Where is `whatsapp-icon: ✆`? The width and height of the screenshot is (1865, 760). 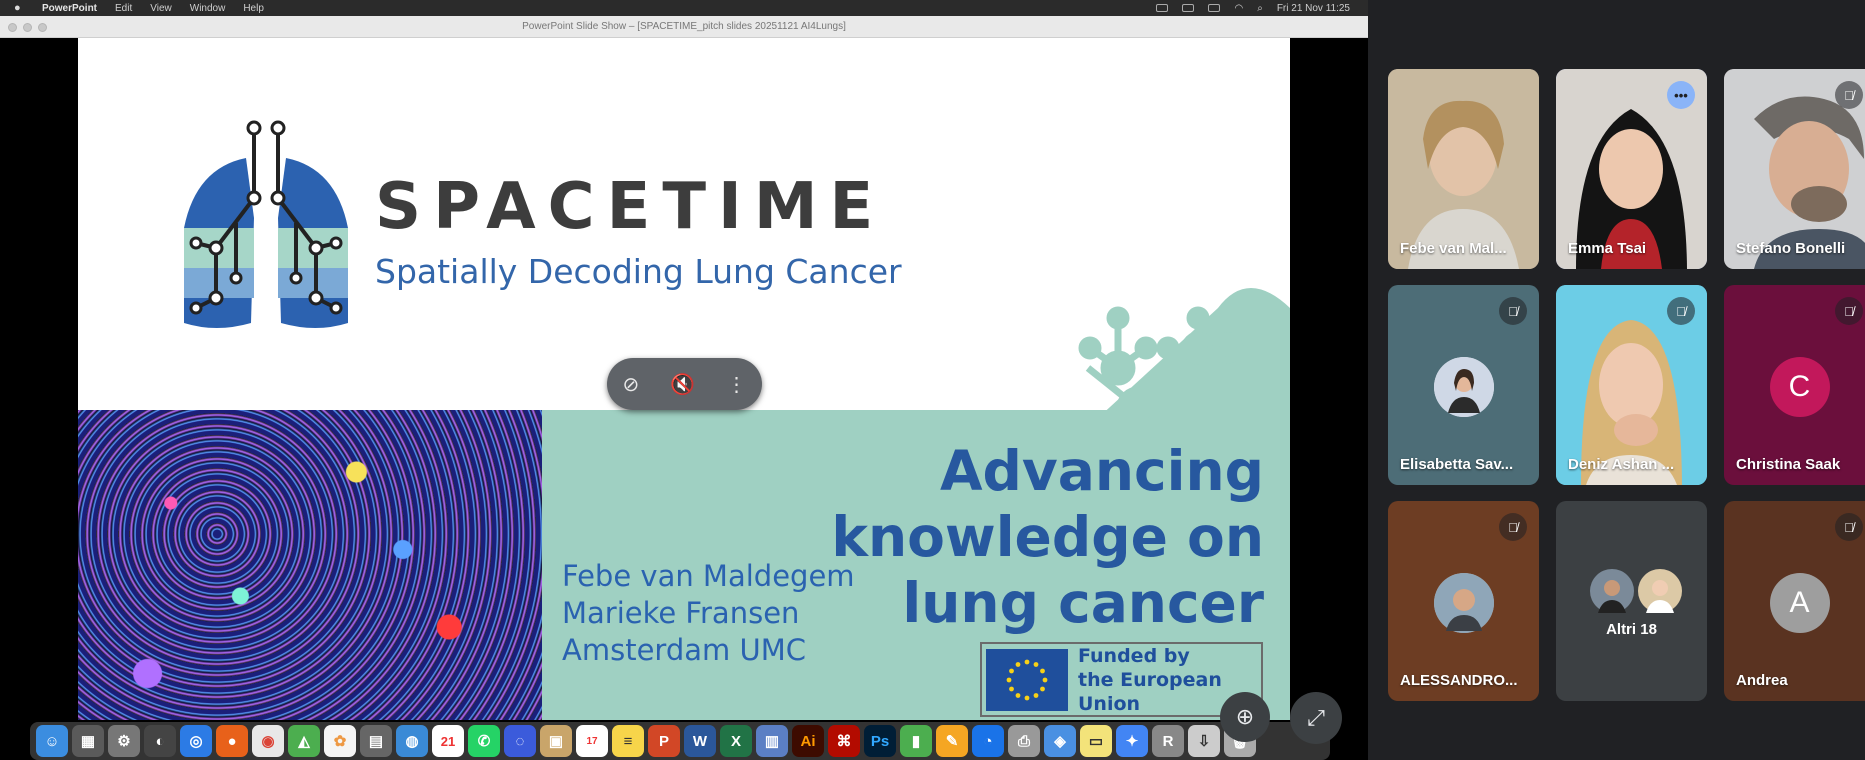
whatsapp-icon: ✆ is located at coordinates (484, 741).